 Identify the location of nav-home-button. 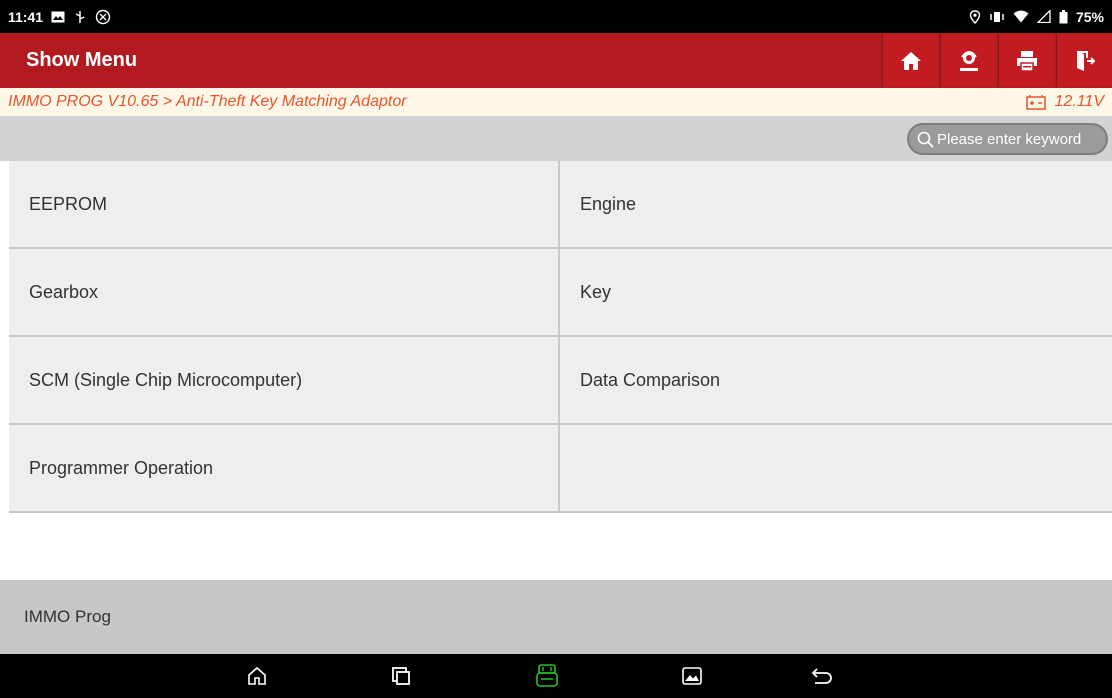
(257, 676).